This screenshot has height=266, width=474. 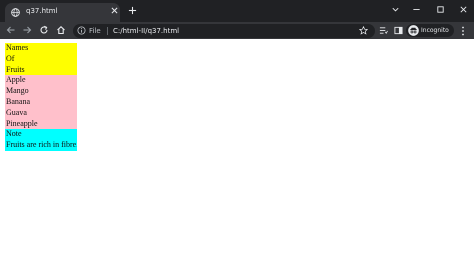 I want to click on reload-icon, so click(x=44, y=30).